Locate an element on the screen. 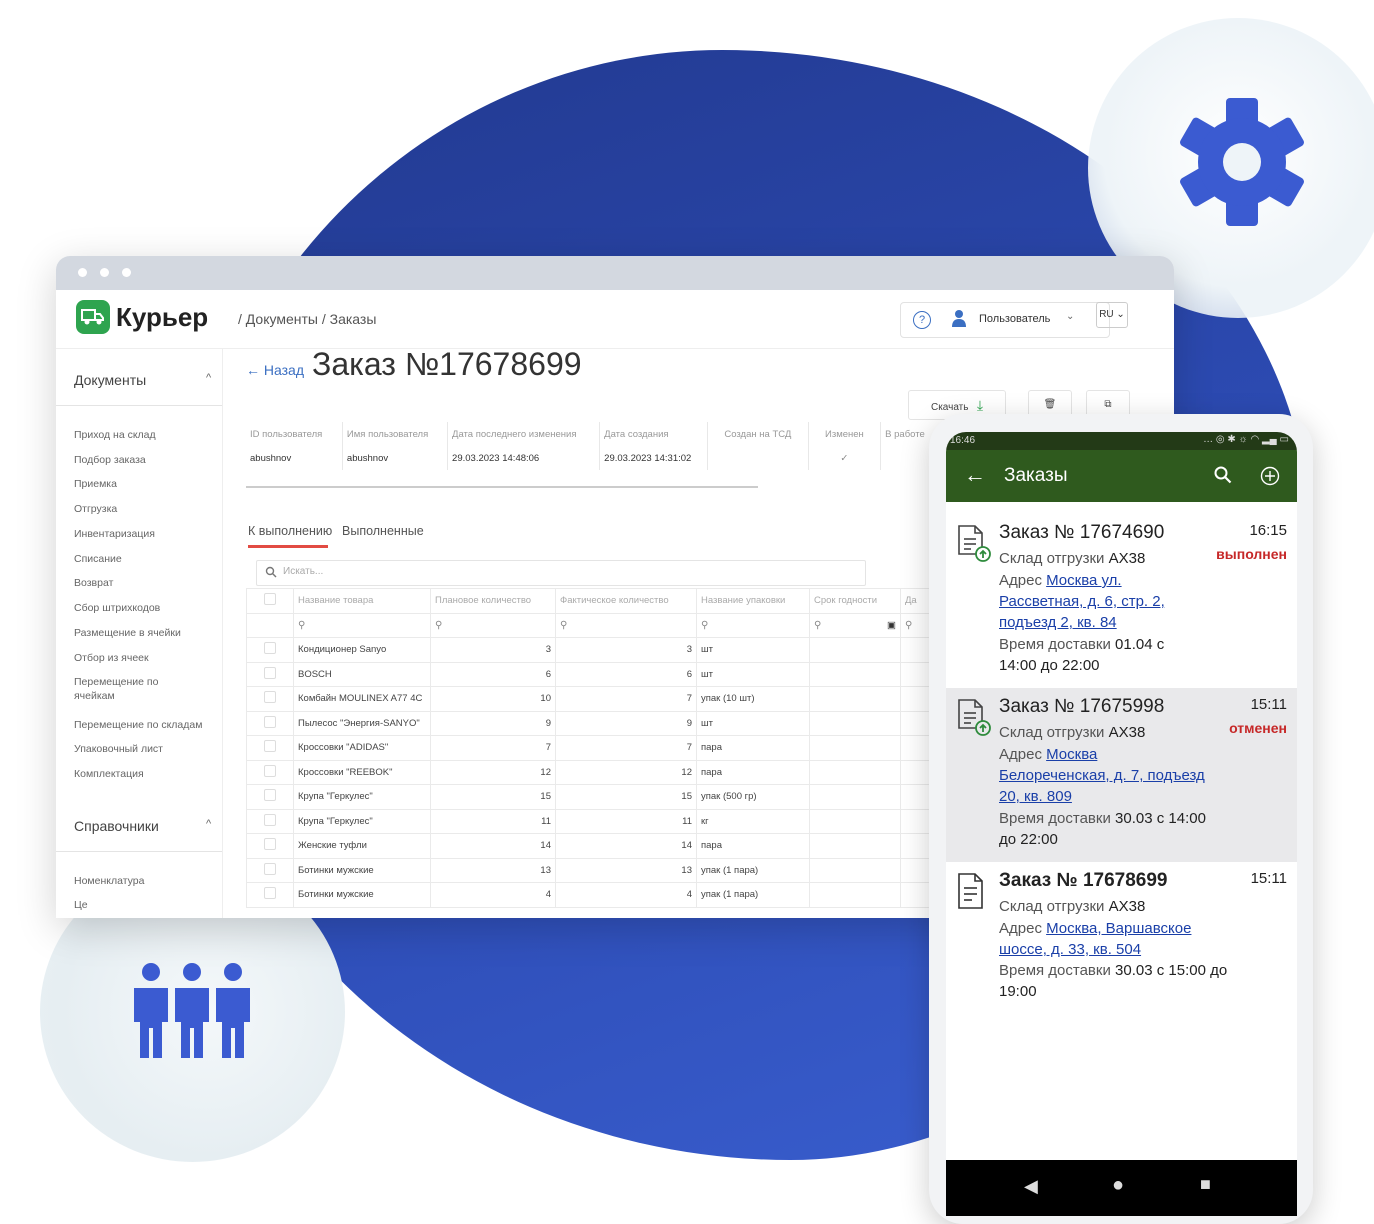 The image size is (1374, 1224). nav-recents-icon: ■ is located at coordinates (1205, 1184).